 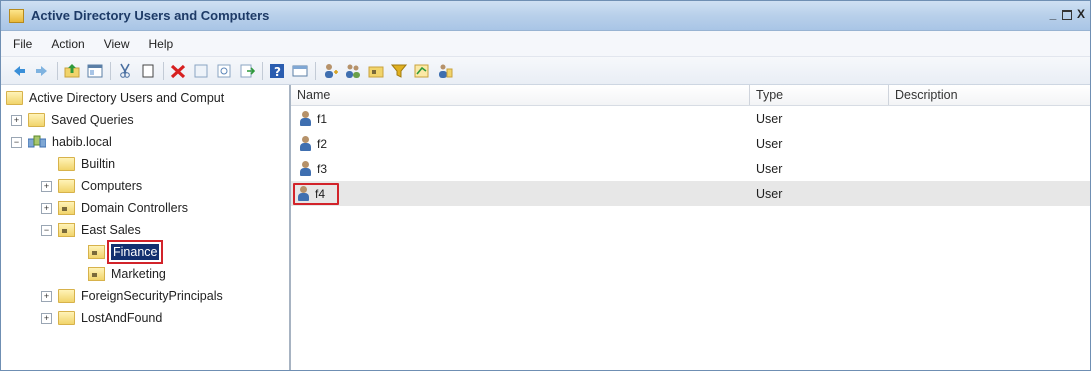 What do you see at coordinates (125, 71) in the screenshot?
I see `cut-icon` at bounding box center [125, 71].